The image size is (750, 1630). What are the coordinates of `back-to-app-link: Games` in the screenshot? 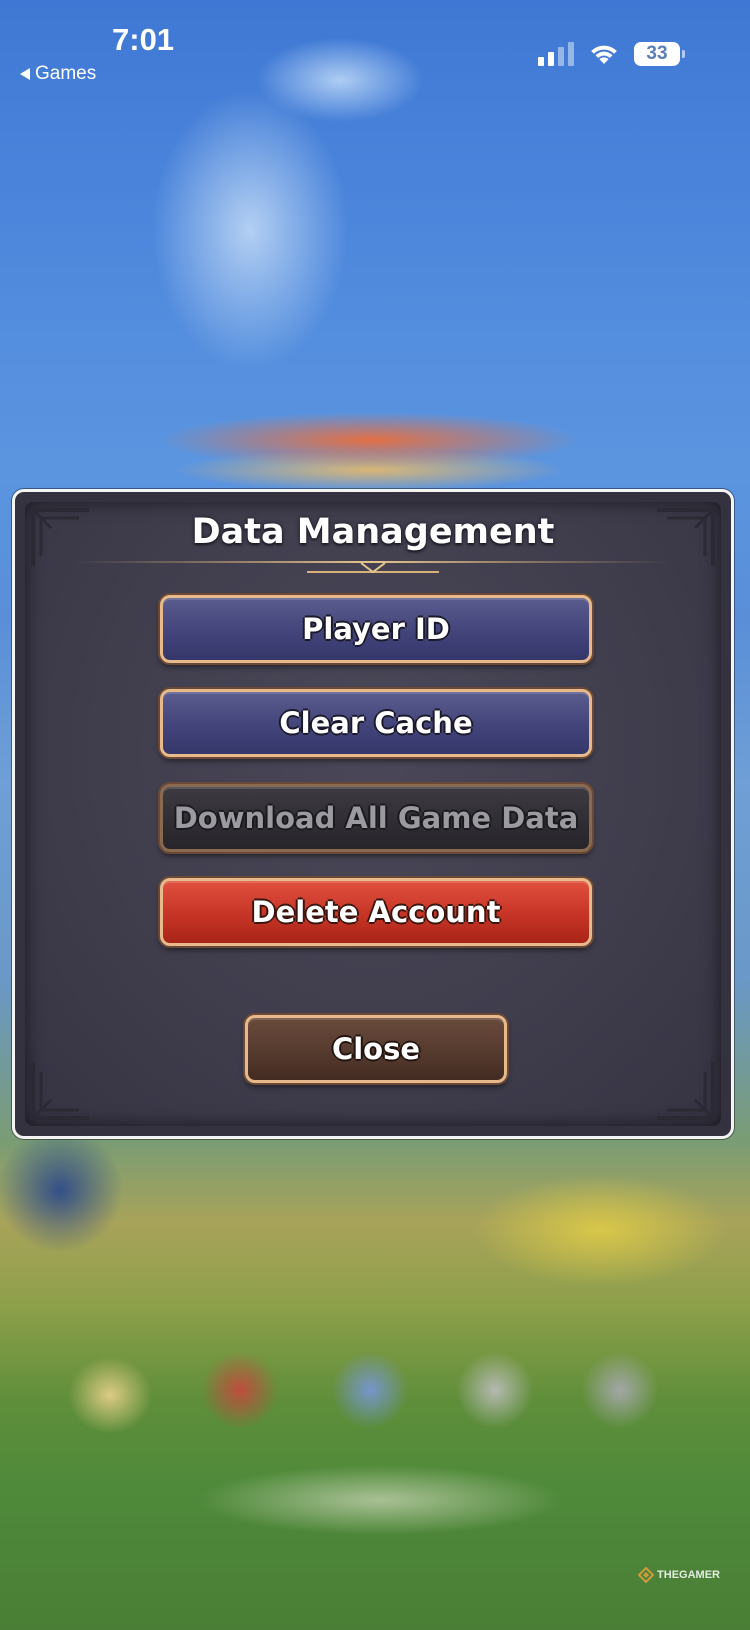 It's located at (58, 74).